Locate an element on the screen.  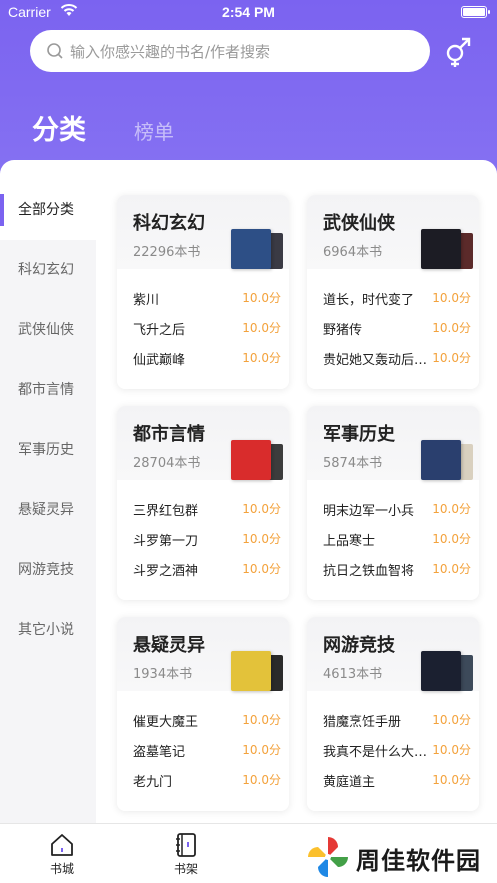
card-count: 22296本书 is located at coordinates (167, 252).